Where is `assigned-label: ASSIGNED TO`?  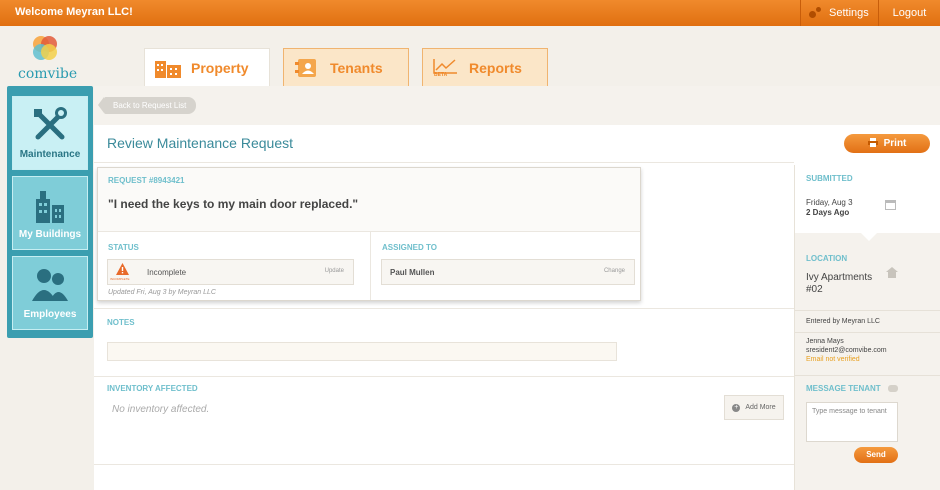
assigned-label: ASSIGNED TO is located at coordinates (409, 247).